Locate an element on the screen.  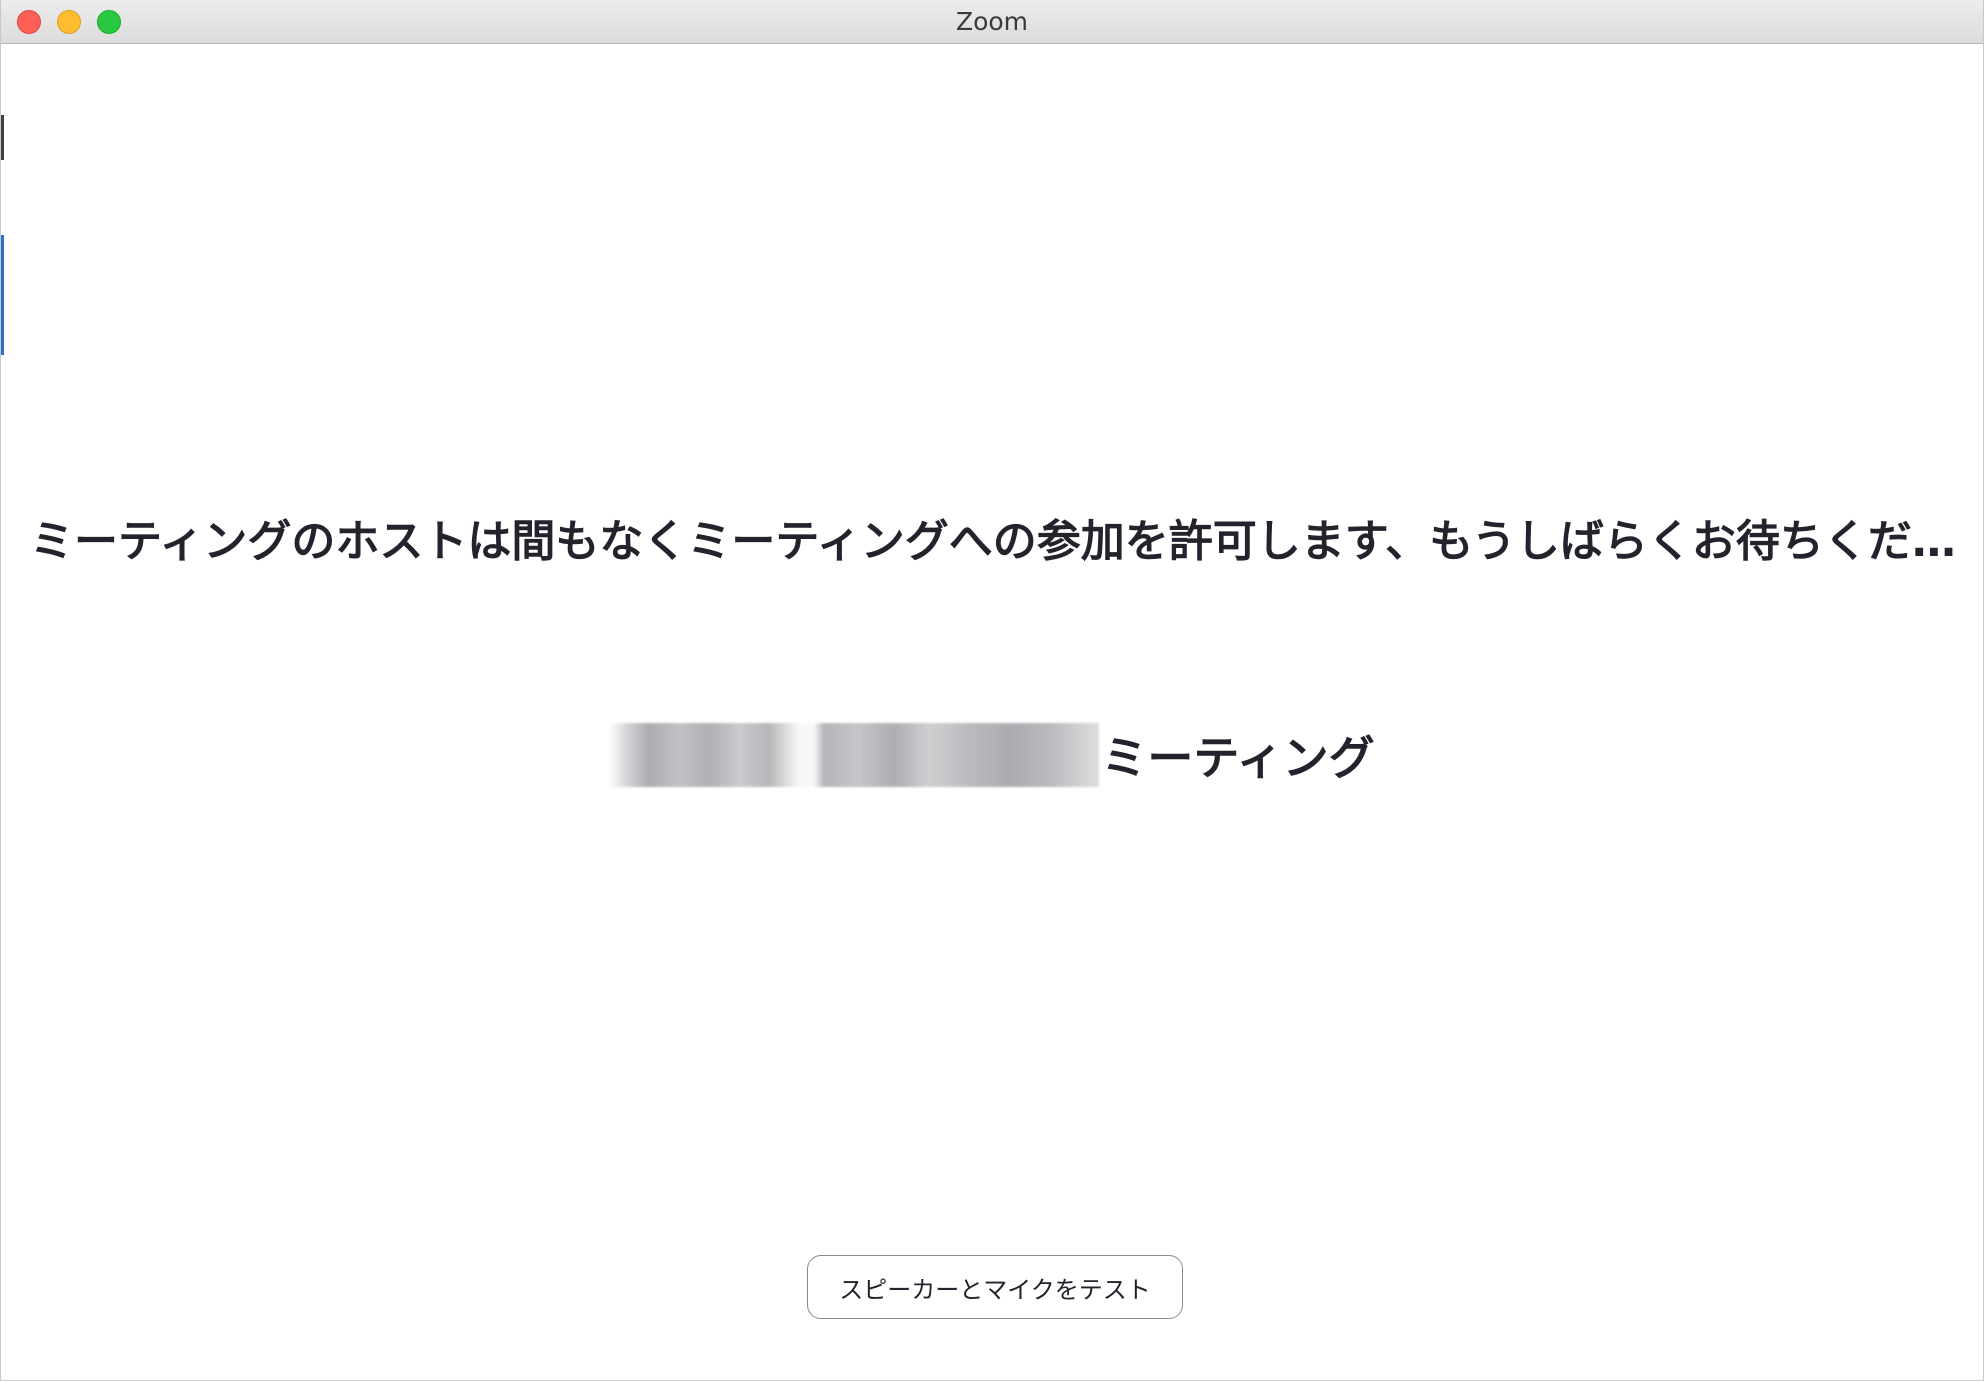
title-bar: Zoom is located at coordinates (992, 22).